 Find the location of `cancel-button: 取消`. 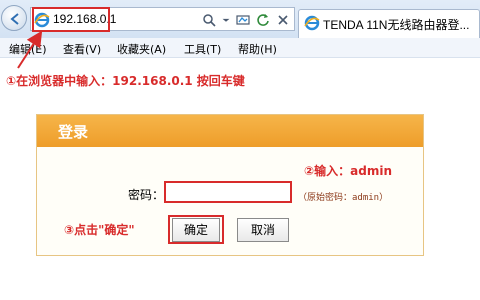

cancel-button: 取消 is located at coordinates (263, 230).